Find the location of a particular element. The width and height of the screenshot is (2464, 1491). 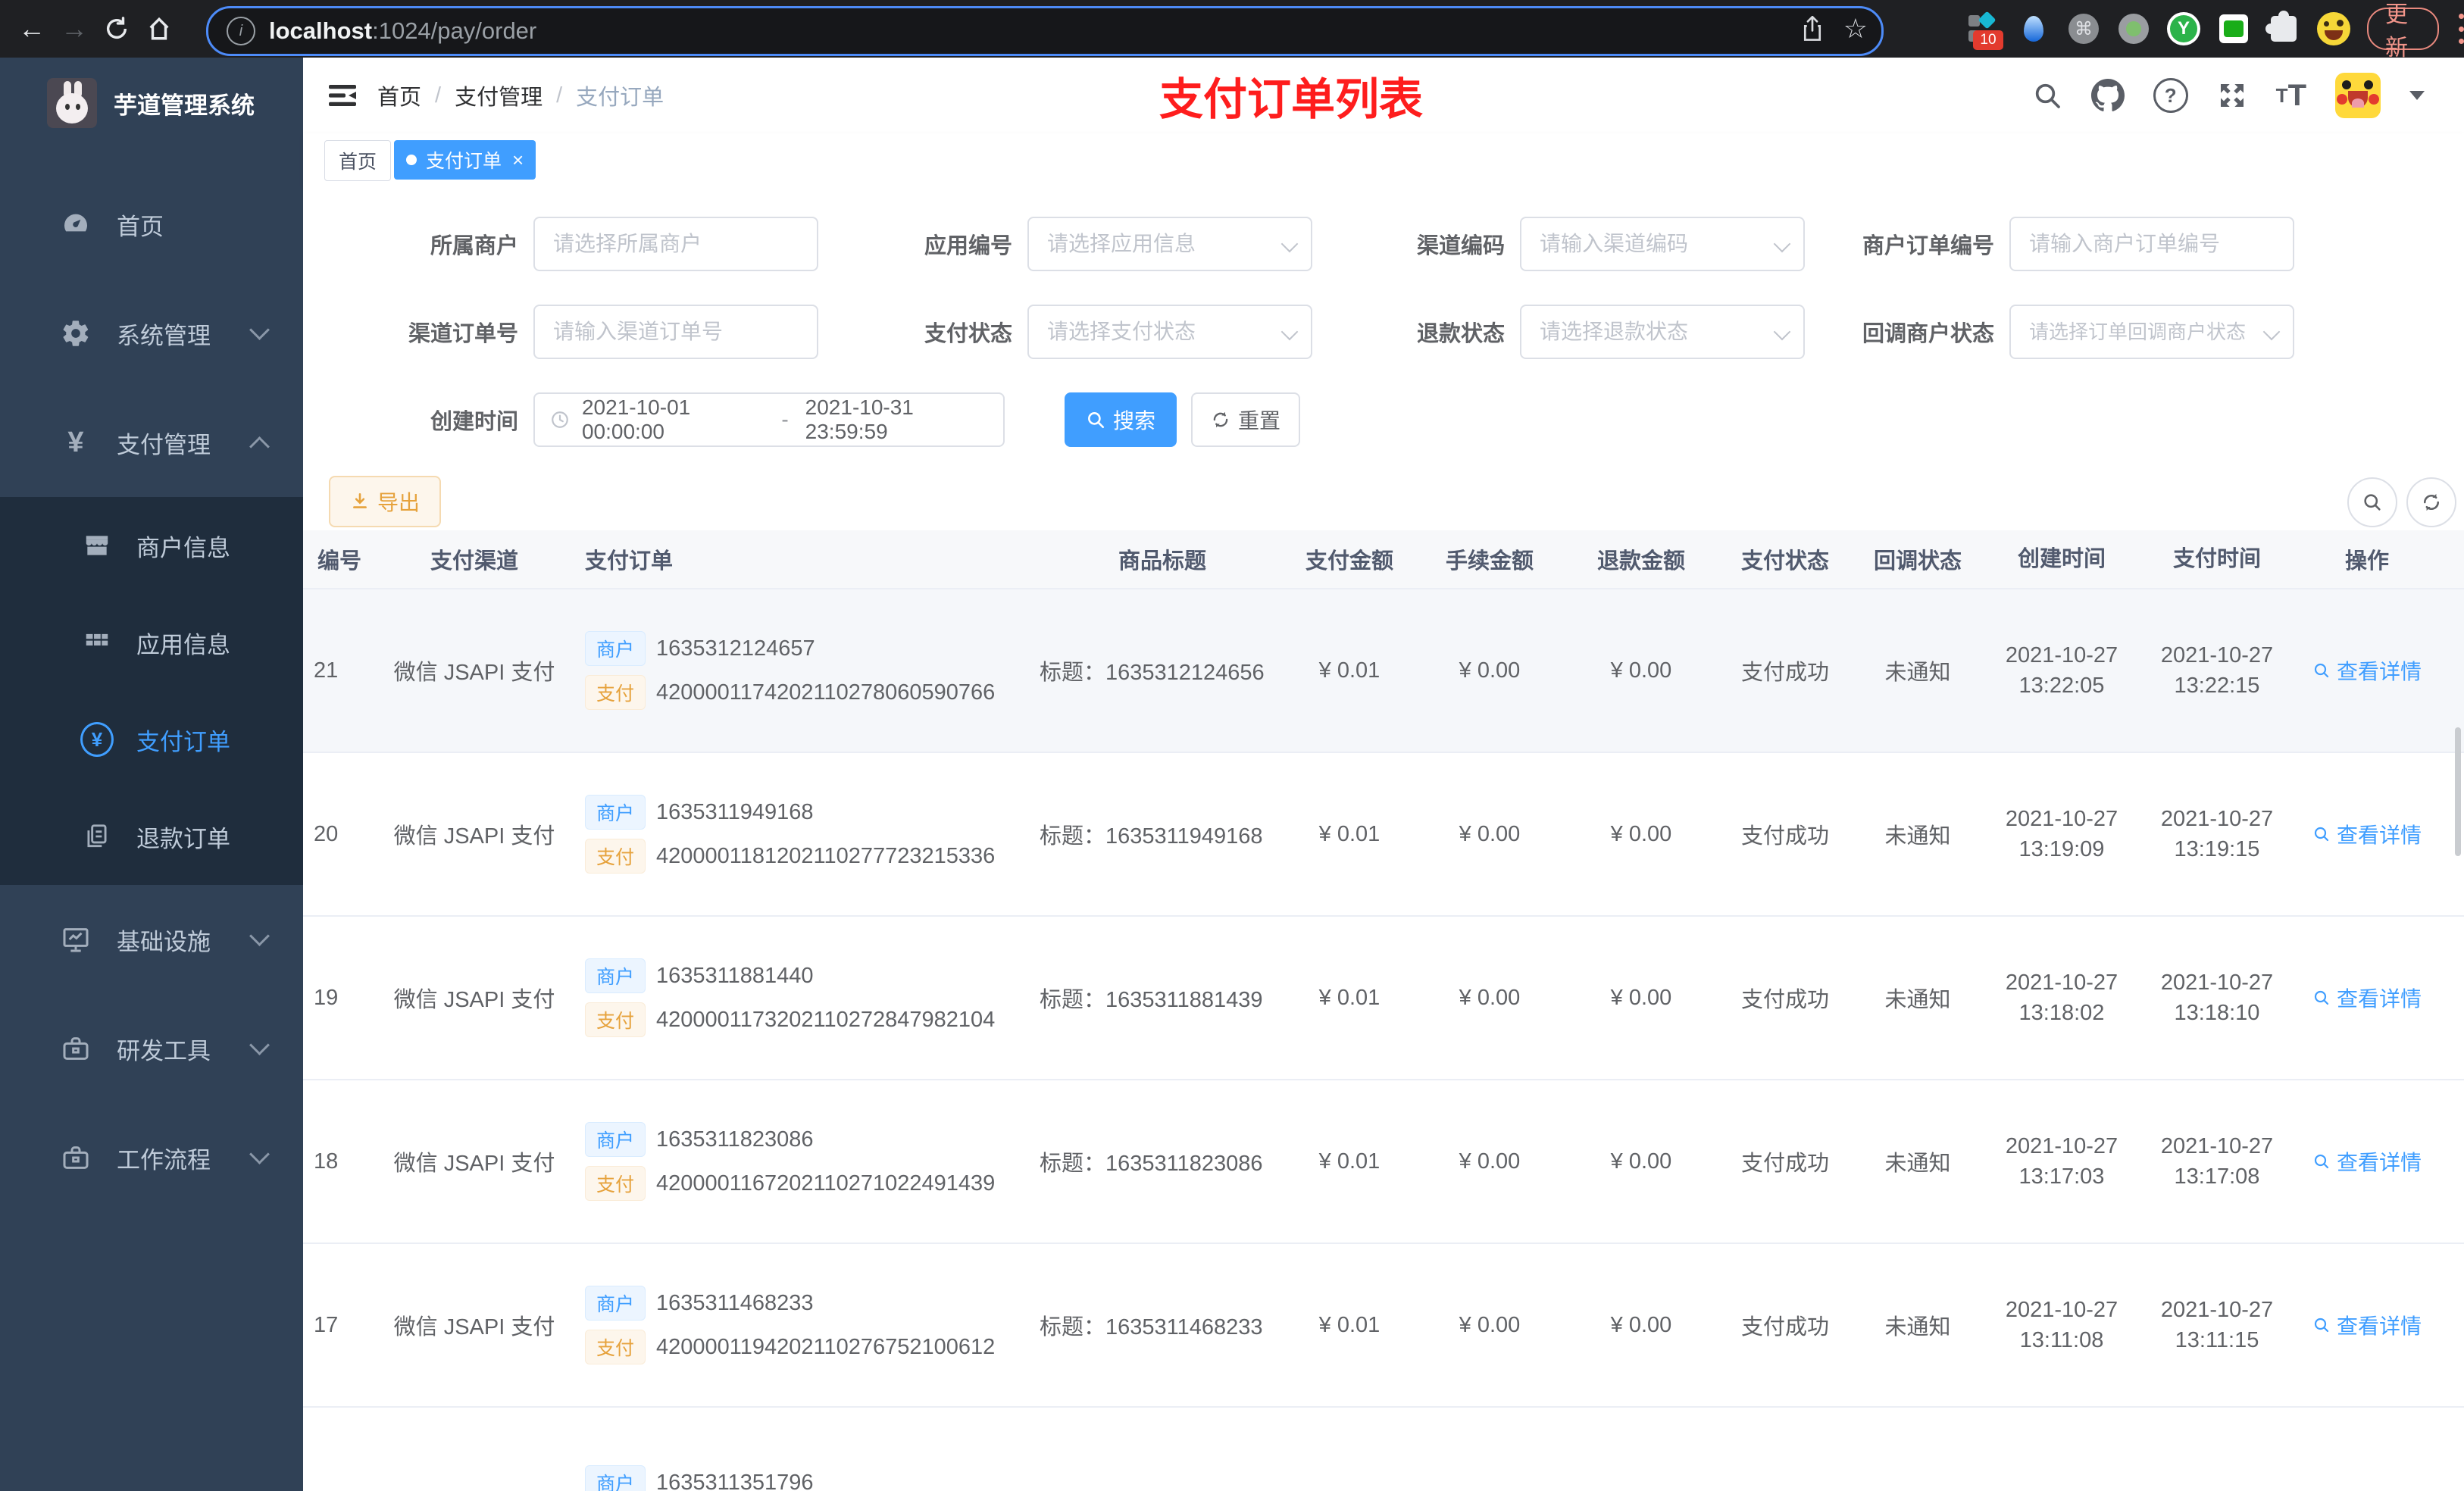

sidebar-item-home: 首页 is located at coordinates (151, 224).